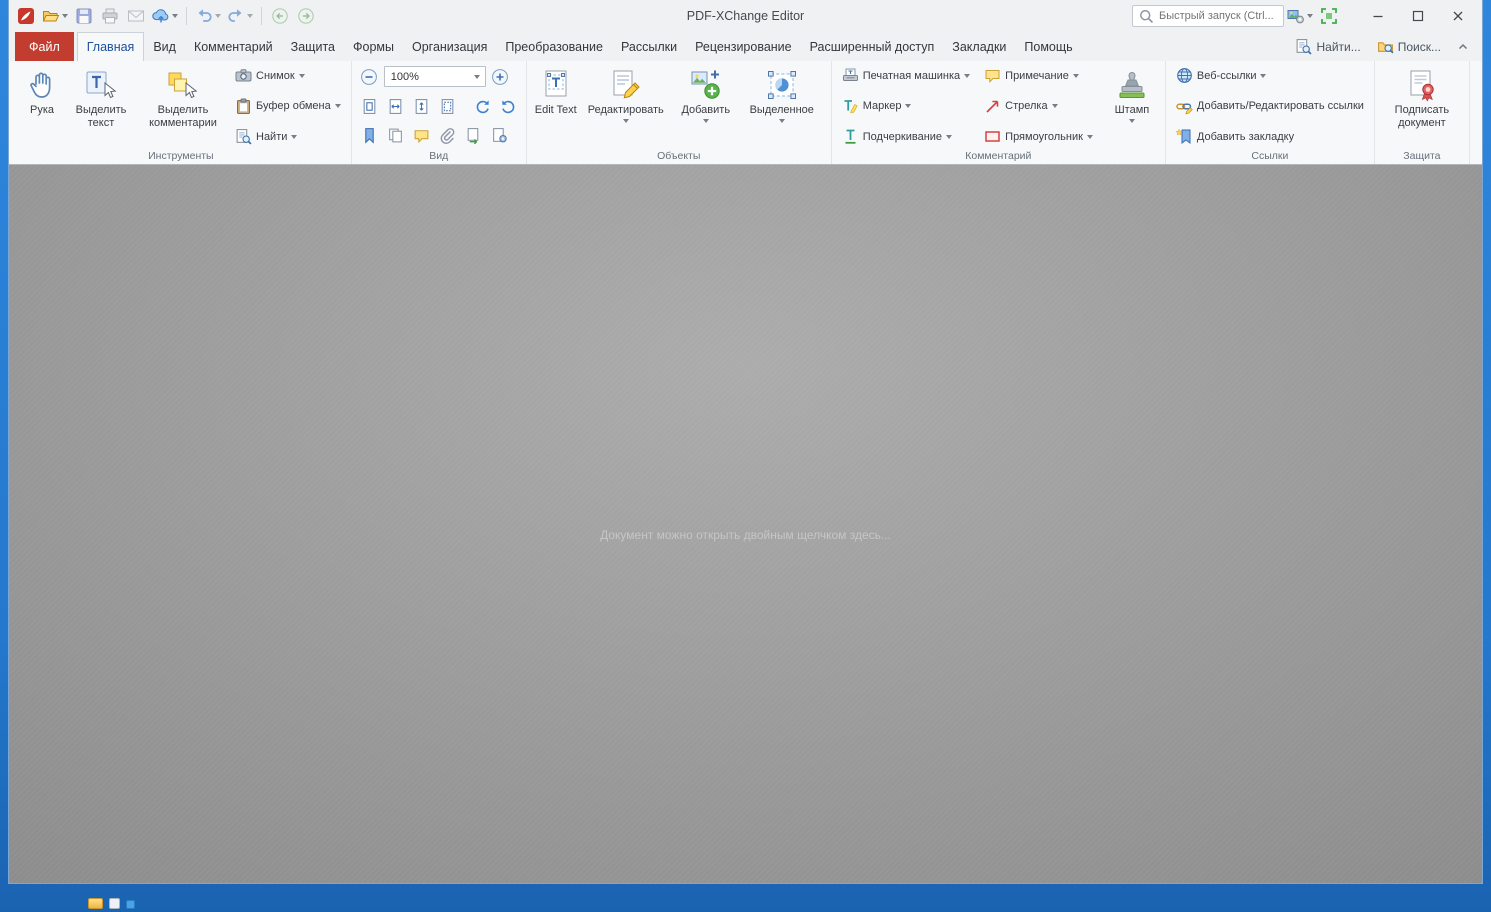 The width and height of the screenshot is (1491, 912). What do you see at coordinates (42, 91) in the screenshot?
I see `hand-tool-button: Рука` at bounding box center [42, 91].